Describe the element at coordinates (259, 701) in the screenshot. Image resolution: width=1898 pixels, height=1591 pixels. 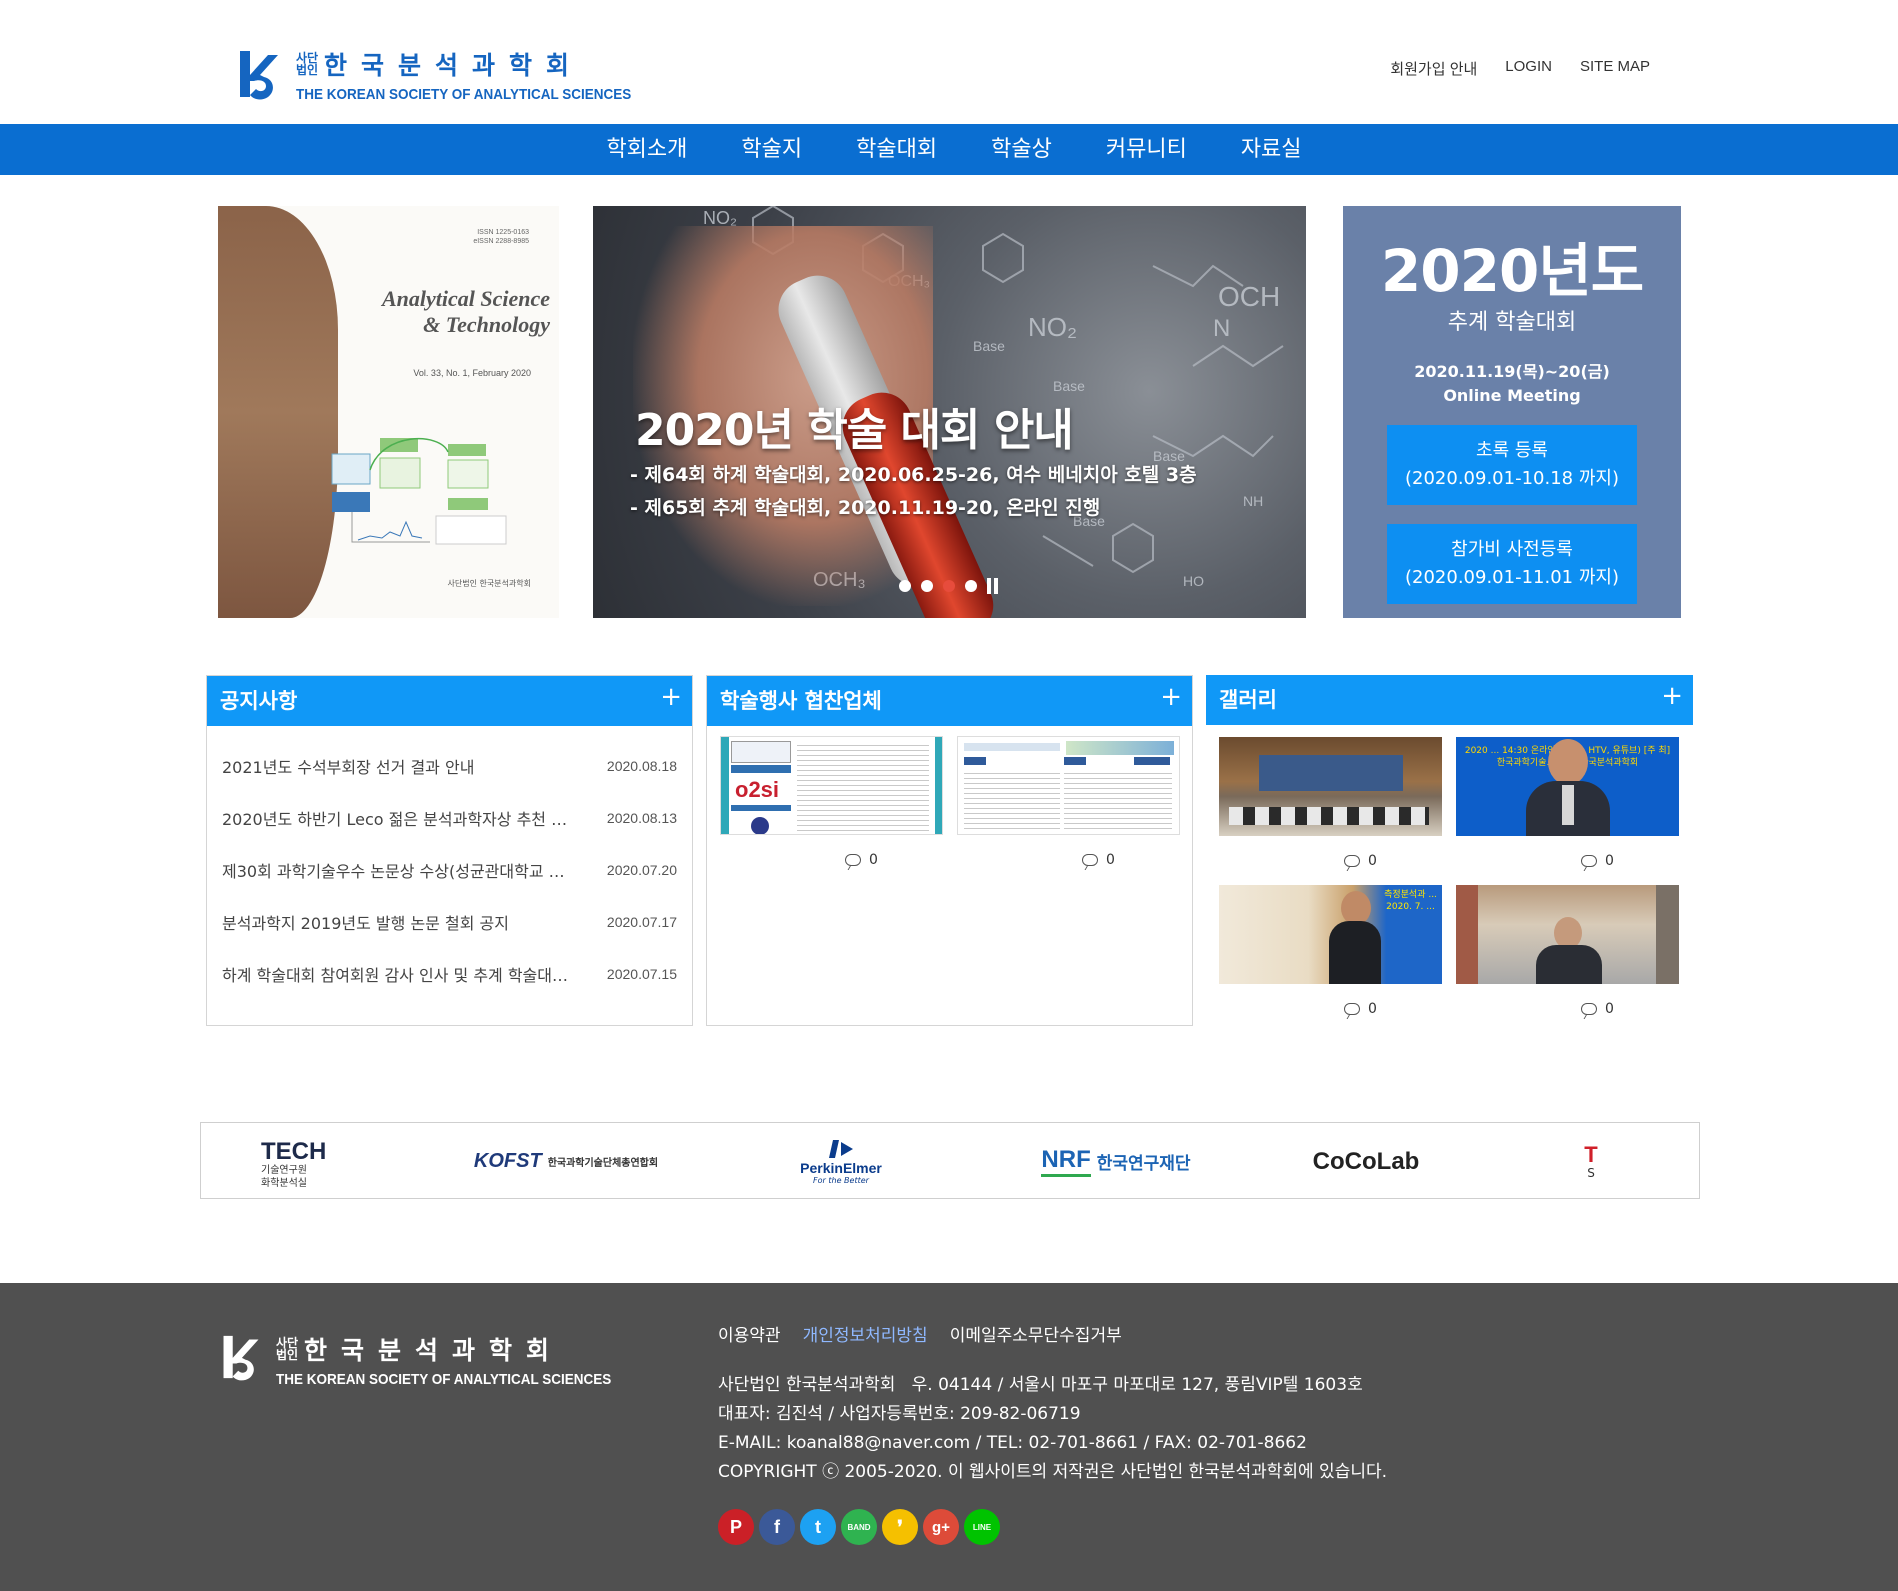
I see `notice-title: 공지사항` at that location.